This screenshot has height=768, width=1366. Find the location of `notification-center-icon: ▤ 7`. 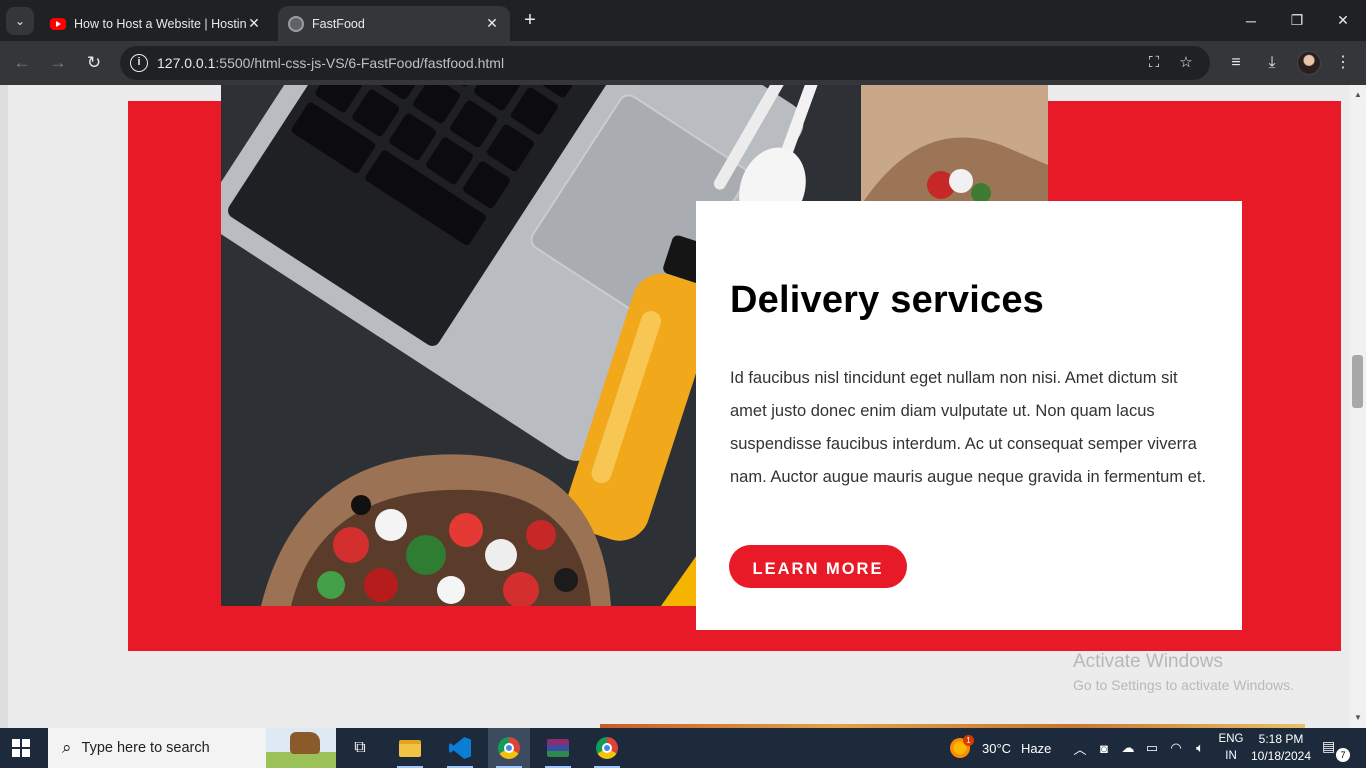

notification-center-icon: ▤ 7 is located at coordinates (1336, 750).